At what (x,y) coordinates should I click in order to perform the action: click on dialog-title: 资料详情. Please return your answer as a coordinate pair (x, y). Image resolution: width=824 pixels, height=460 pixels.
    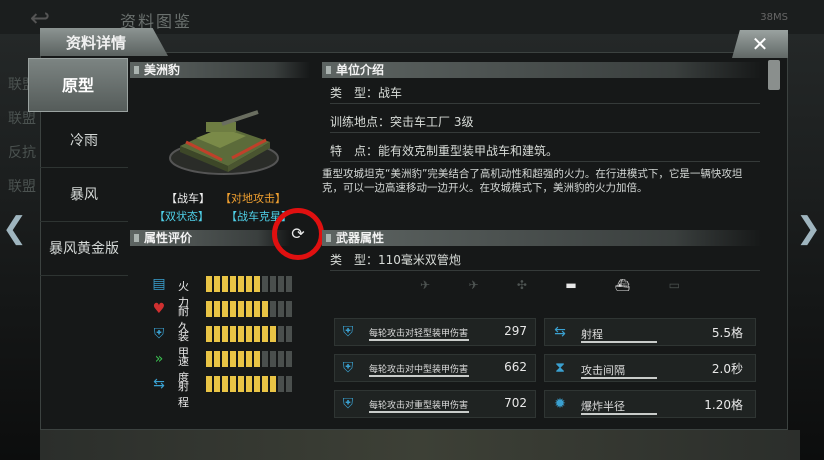
    Looking at the image, I should click on (104, 42).